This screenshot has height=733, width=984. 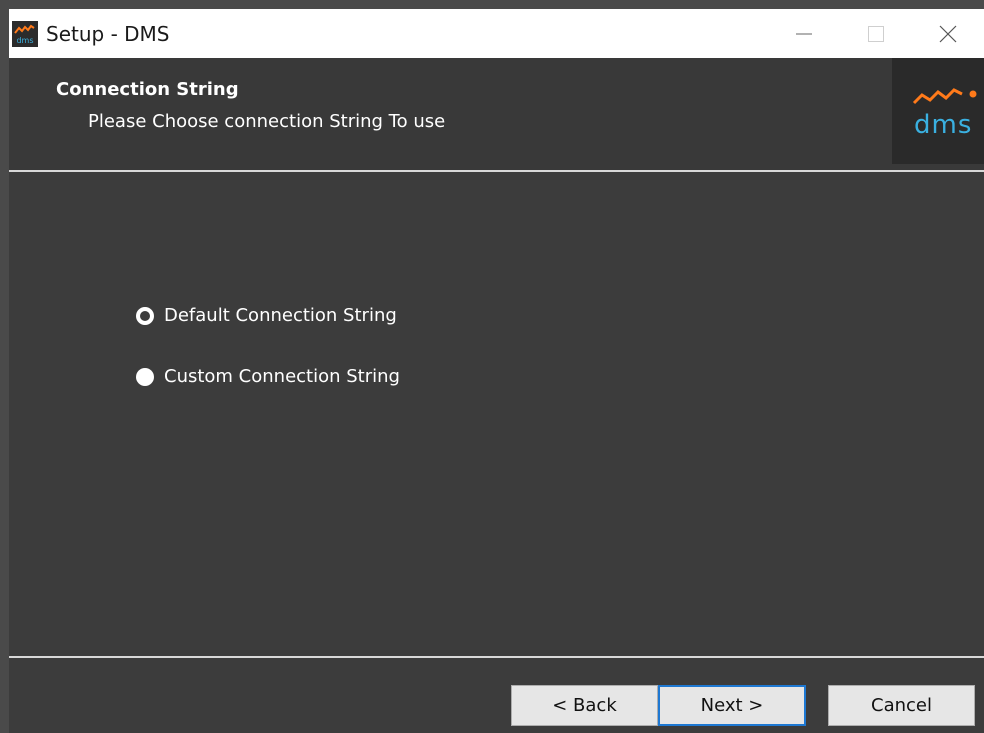 What do you see at coordinates (145, 315) in the screenshot?
I see `radio-selected-icon` at bounding box center [145, 315].